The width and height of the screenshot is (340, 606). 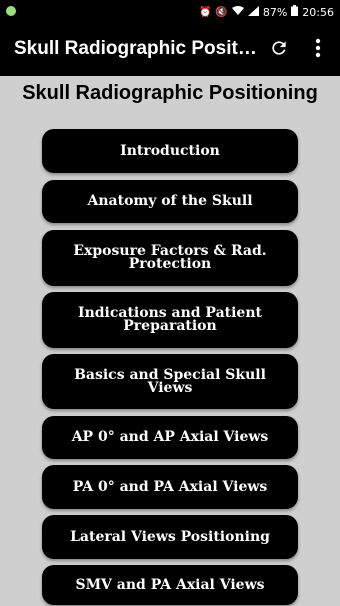 What do you see at coordinates (221, 12) in the screenshot?
I see `mute-icon: 🔇` at bounding box center [221, 12].